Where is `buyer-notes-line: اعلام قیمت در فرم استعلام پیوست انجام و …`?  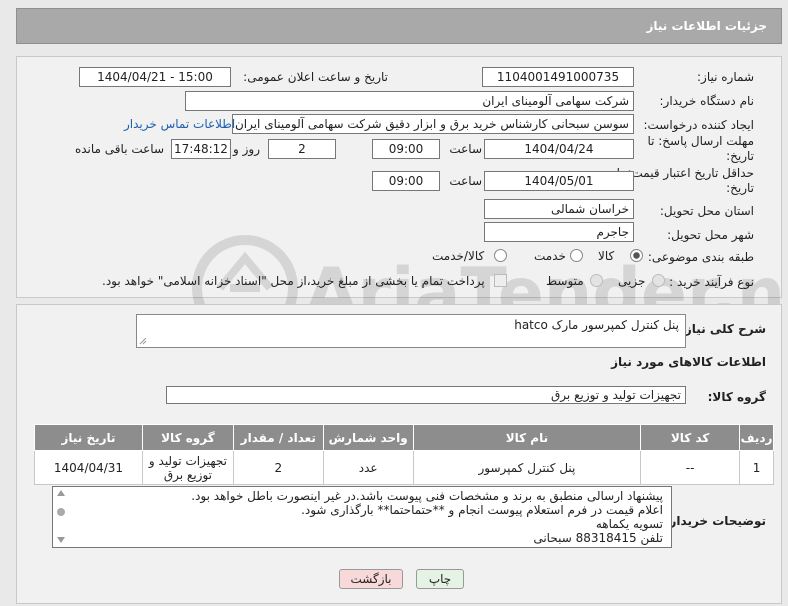 buyer-notes-line: اعلام قیمت در فرم استعلام پیوست انجام و … is located at coordinates (482, 510).